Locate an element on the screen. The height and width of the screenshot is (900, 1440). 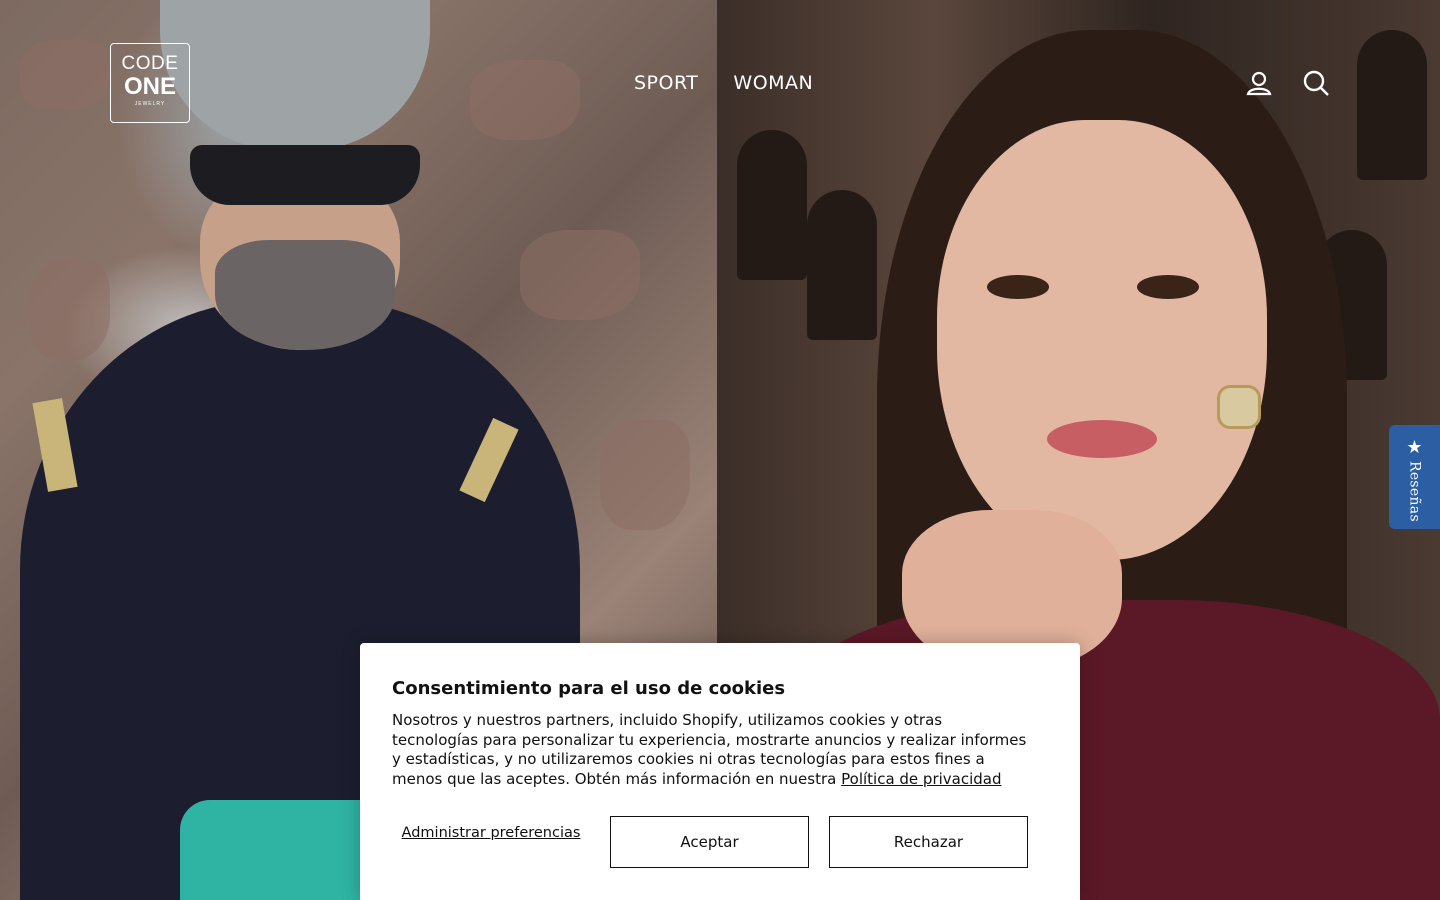
woman-face is located at coordinates (1102, 340).